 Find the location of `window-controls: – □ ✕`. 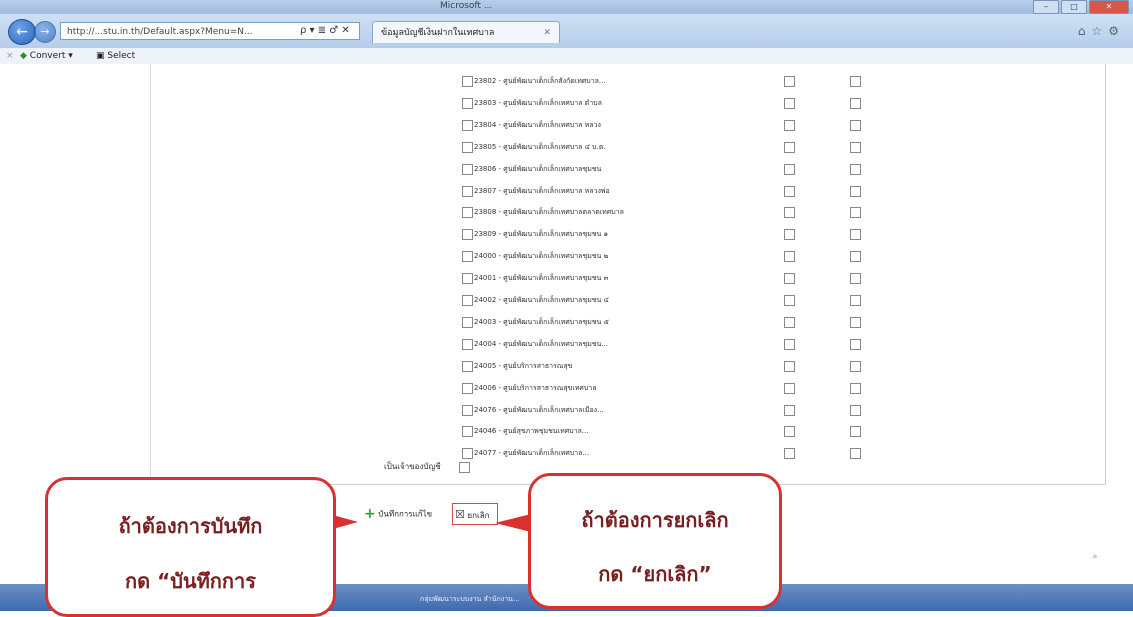

window-controls: – □ ✕ is located at coordinates (1081, 7).